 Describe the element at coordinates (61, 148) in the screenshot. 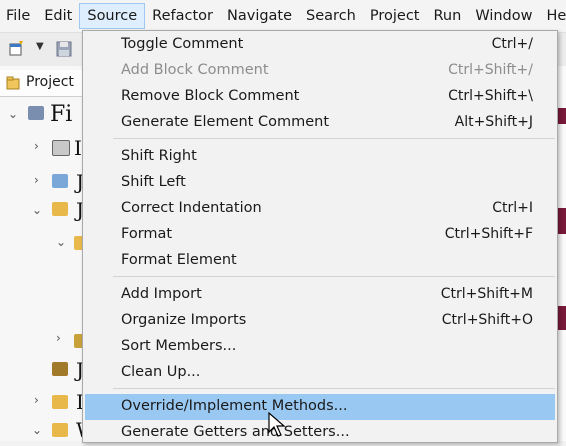

I see `library-icon` at that location.